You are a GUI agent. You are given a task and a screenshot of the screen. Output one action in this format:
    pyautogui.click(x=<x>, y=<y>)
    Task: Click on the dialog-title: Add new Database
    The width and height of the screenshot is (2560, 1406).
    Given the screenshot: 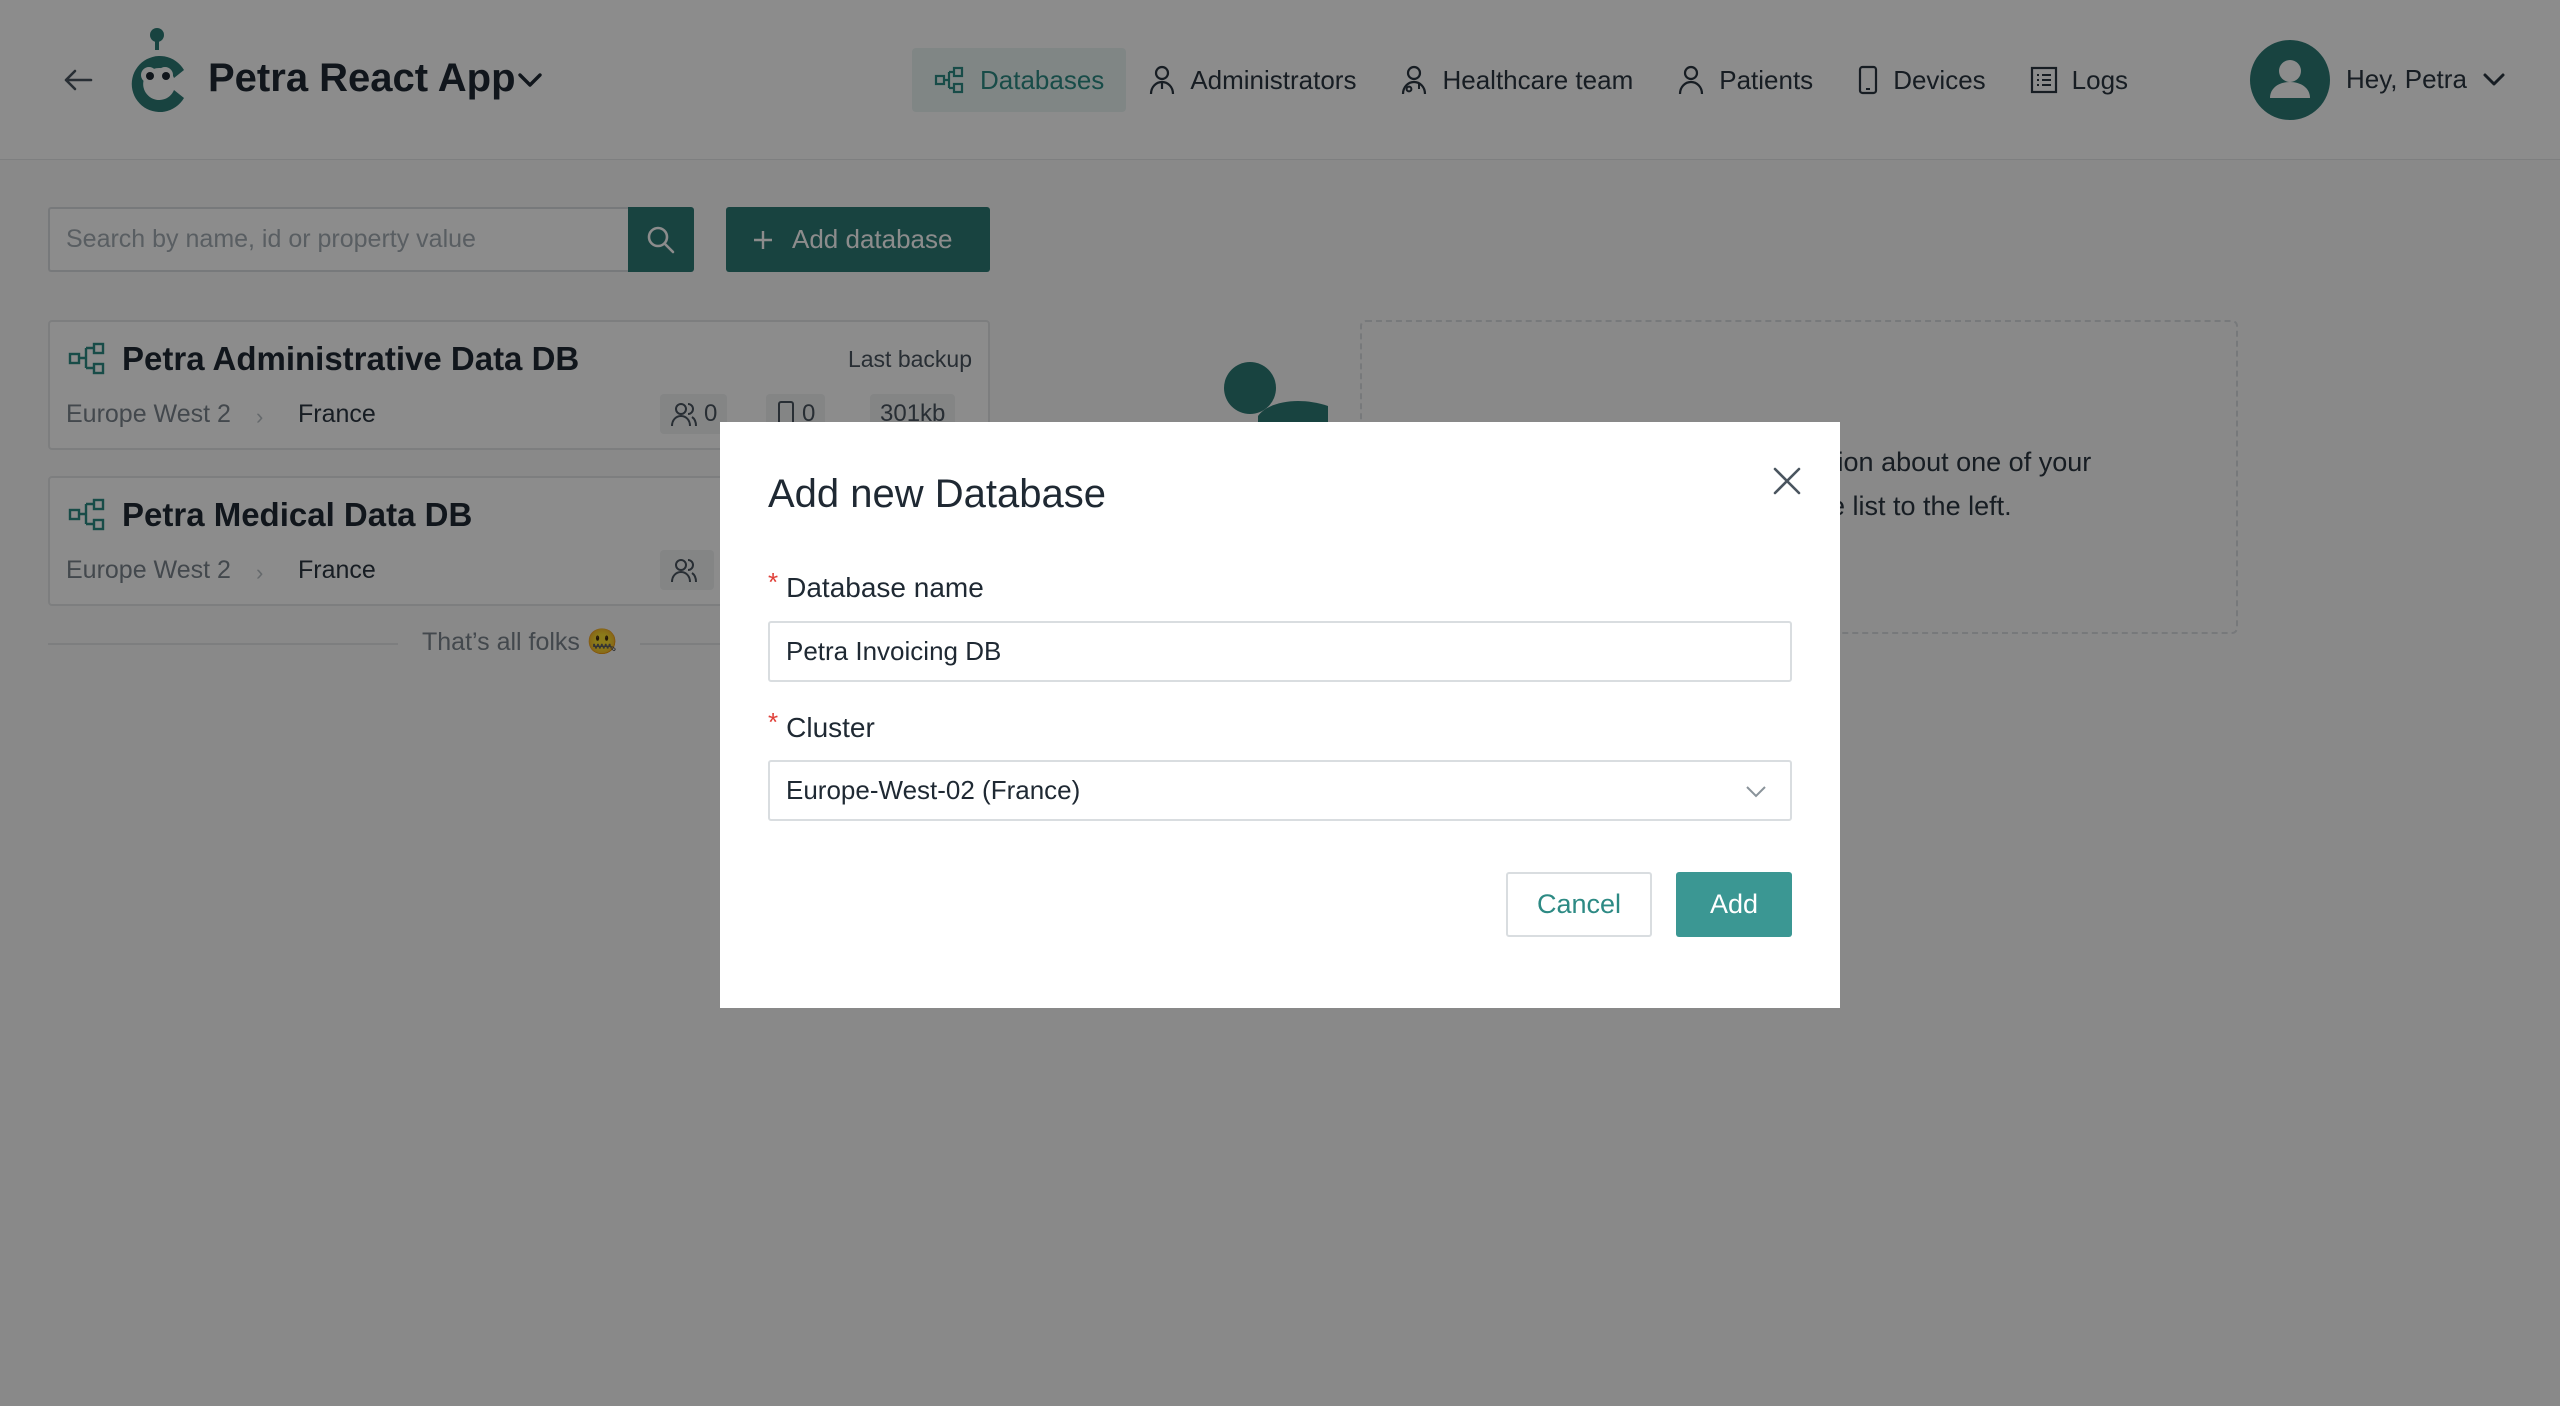 What is the action you would take?
    pyautogui.click(x=937, y=494)
    